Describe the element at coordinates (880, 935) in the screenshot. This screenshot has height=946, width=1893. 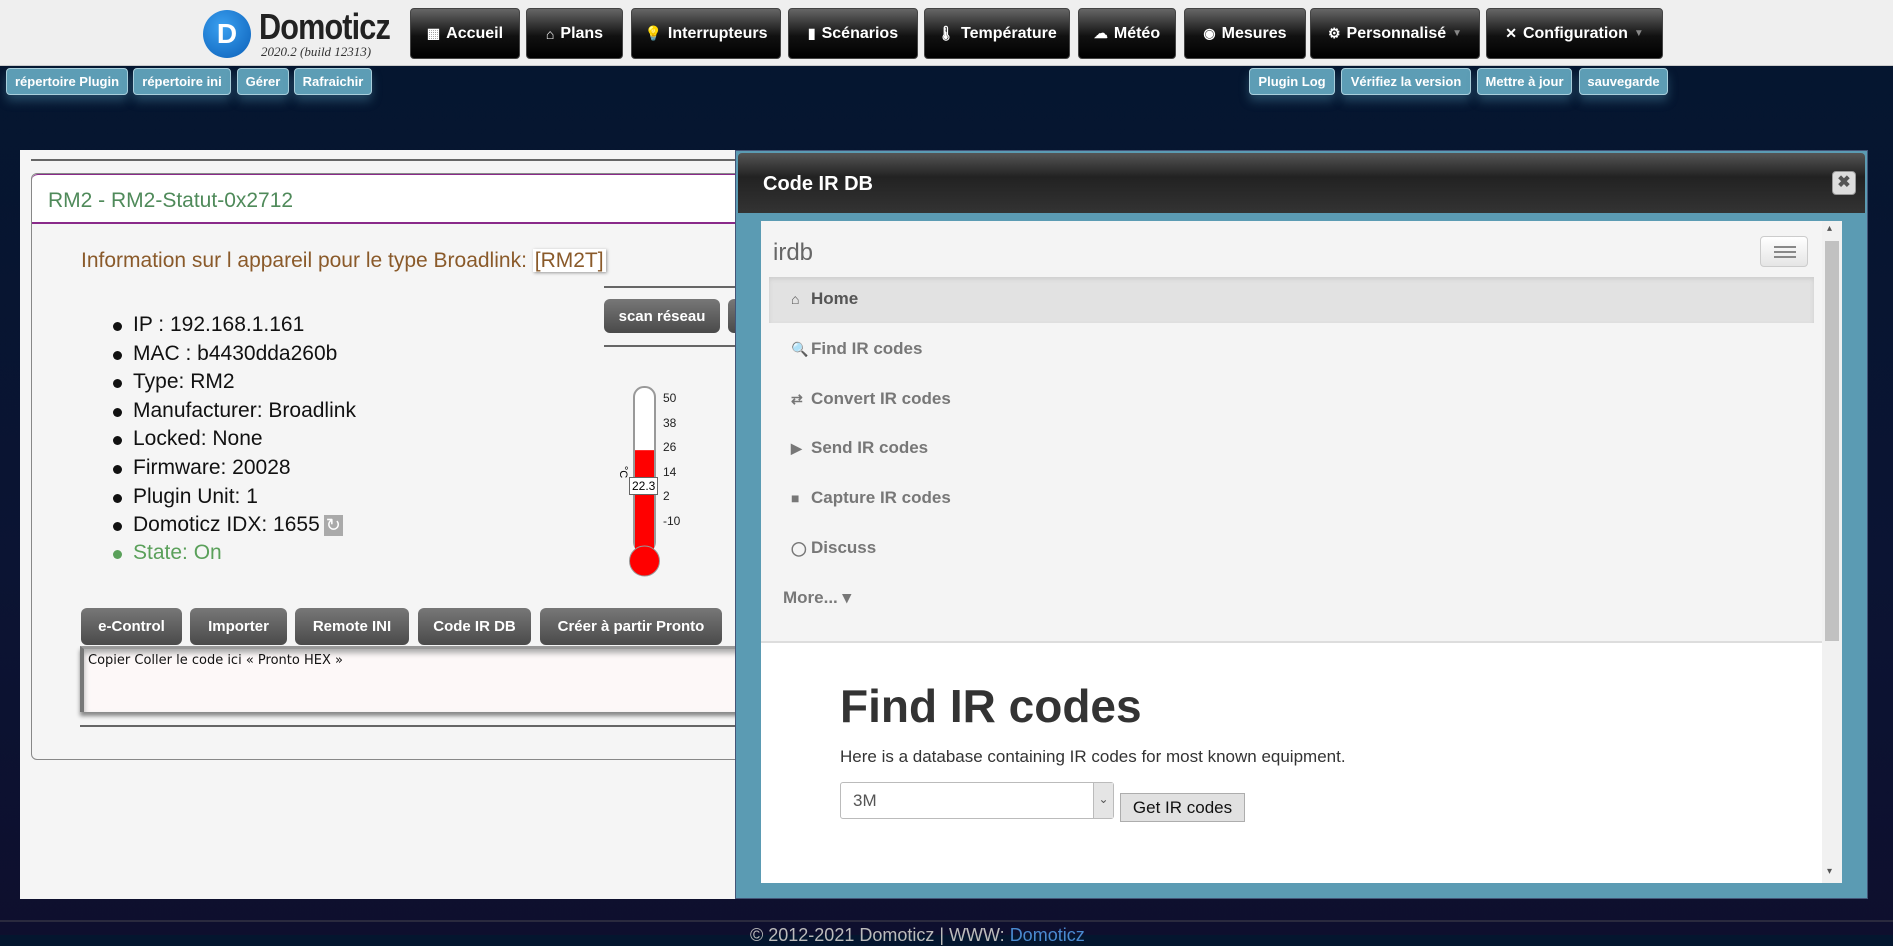
I see `footer-text: © 2012-2021 Domoticz | WWW:` at that location.